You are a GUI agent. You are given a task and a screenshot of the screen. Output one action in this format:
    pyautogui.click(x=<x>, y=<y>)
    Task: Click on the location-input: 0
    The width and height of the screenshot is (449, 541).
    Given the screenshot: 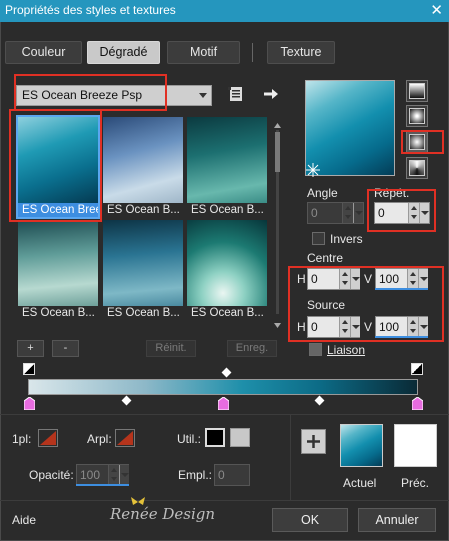 What is the action you would take?
    pyautogui.click(x=232, y=475)
    